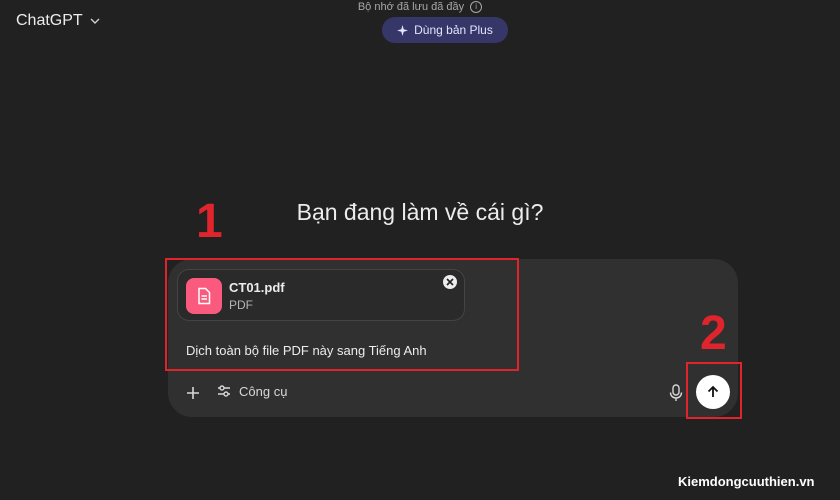 The image size is (840, 500). I want to click on annotation-number-1: 1, so click(209, 221).